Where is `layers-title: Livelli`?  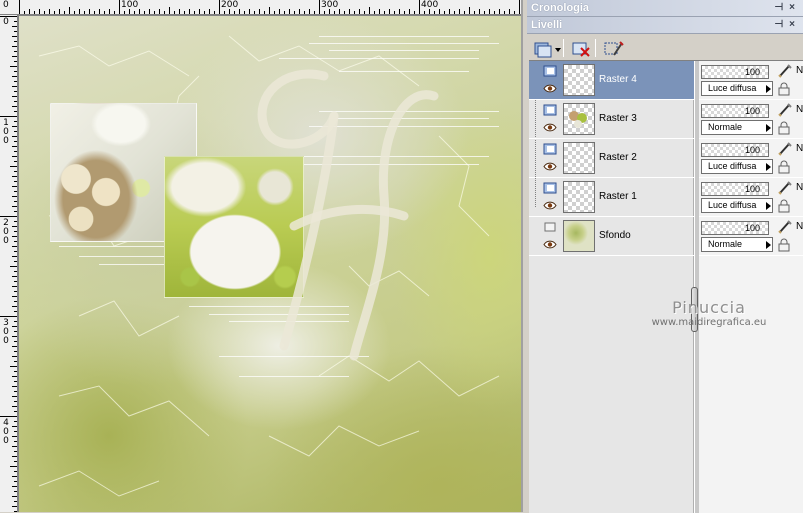 layers-title: Livelli is located at coordinates (547, 25).